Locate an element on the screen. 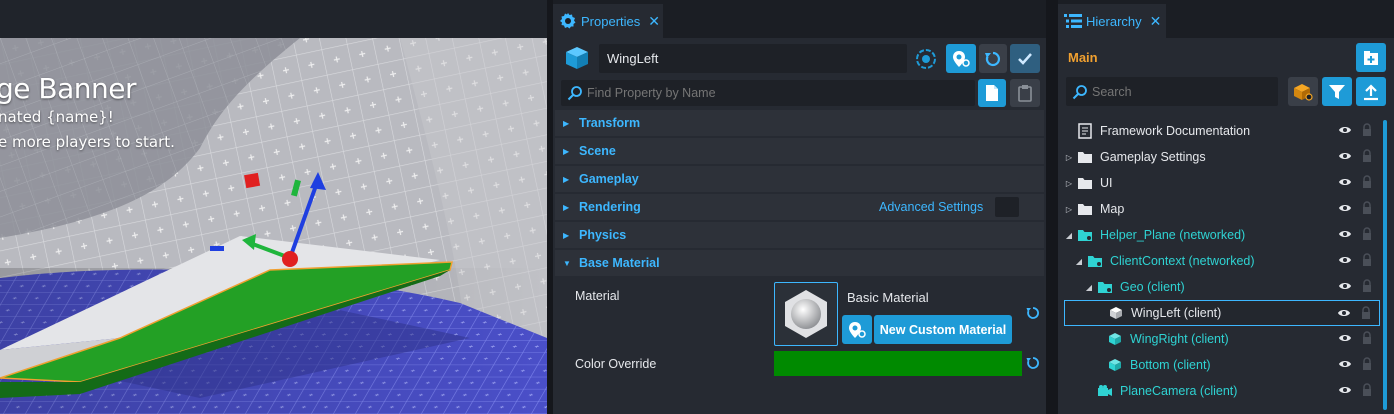 The image size is (1394, 414). upload-button is located at coordinates (1371, 91).